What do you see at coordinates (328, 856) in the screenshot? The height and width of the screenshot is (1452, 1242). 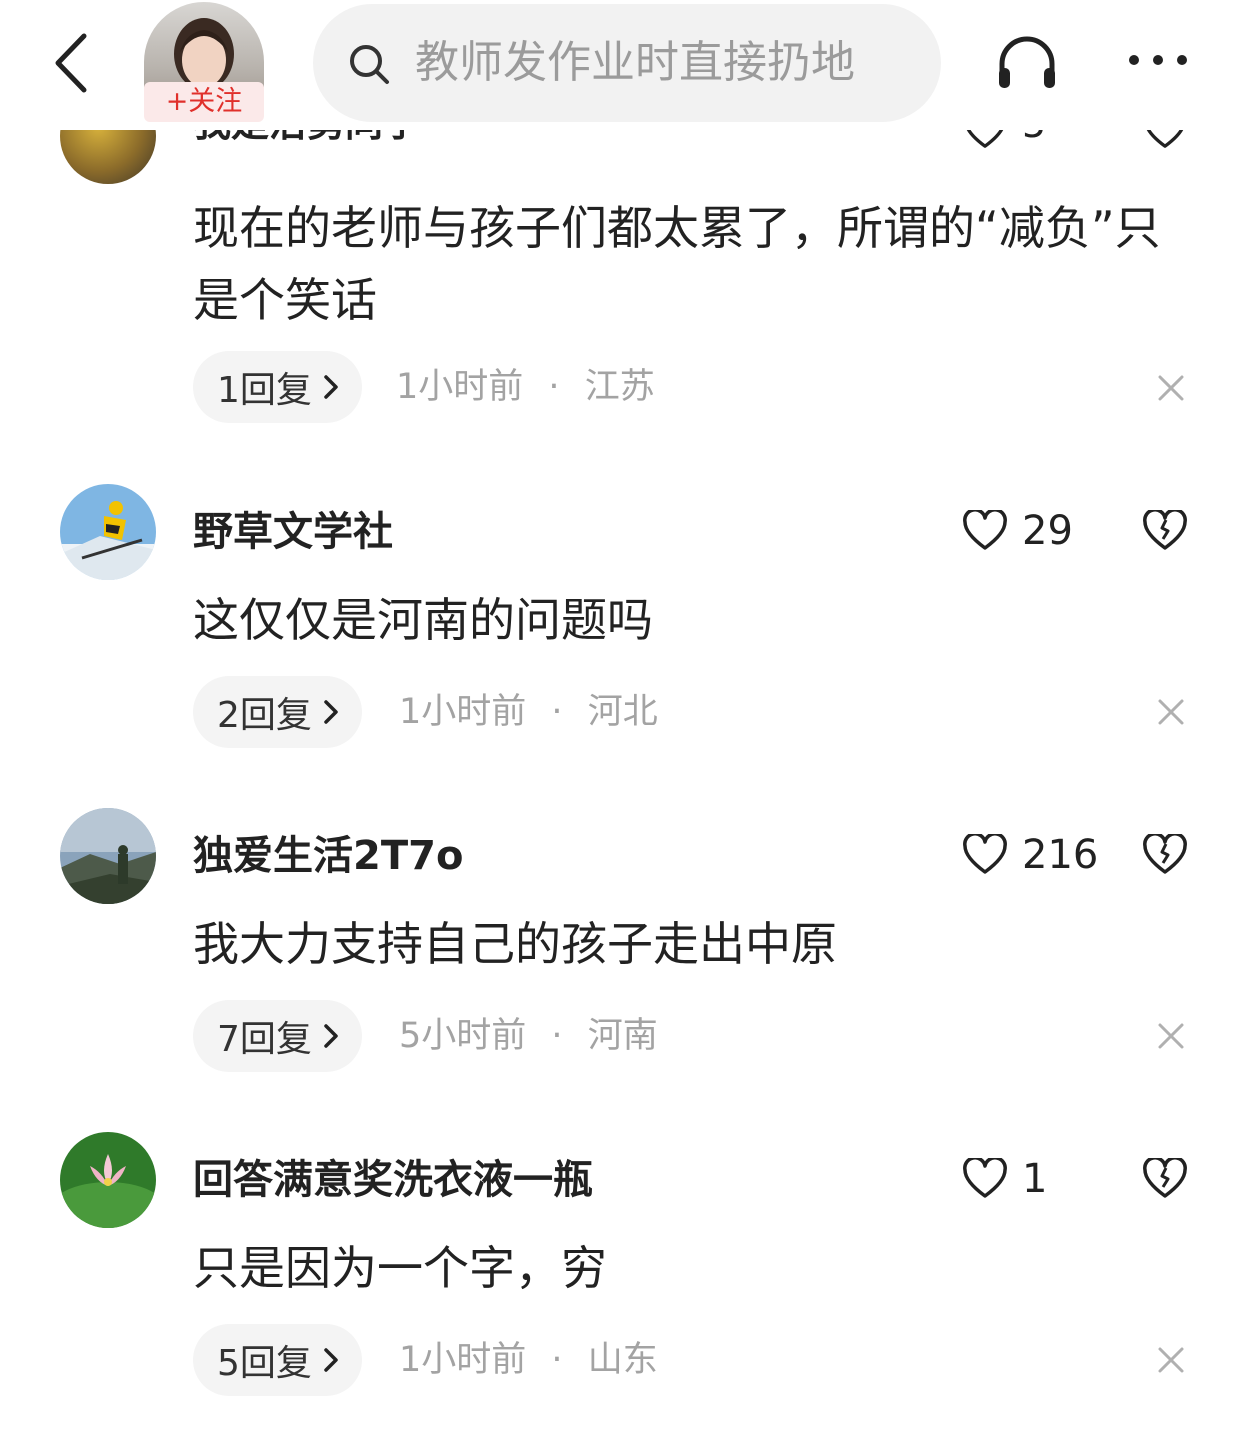 I see `commenter-name: 独爱生活2T7o` at bounding box center [328, 856].